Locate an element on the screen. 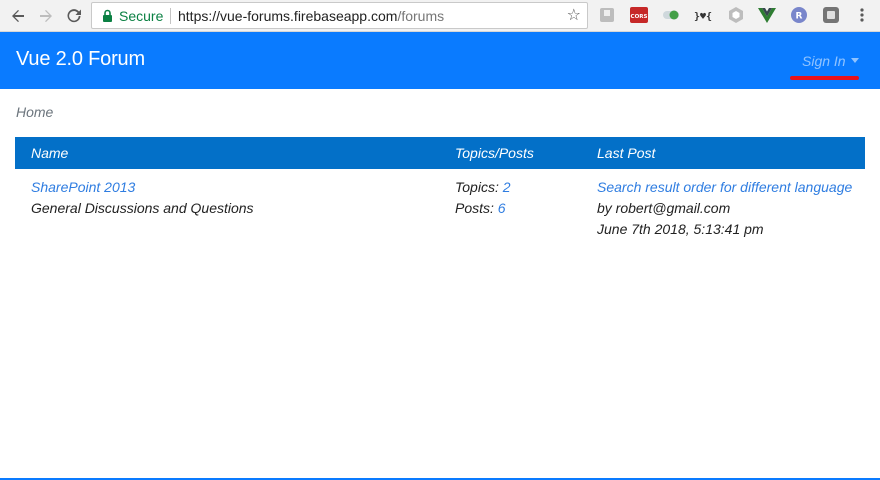  header-name: Name is located at coordinates (50, 153).